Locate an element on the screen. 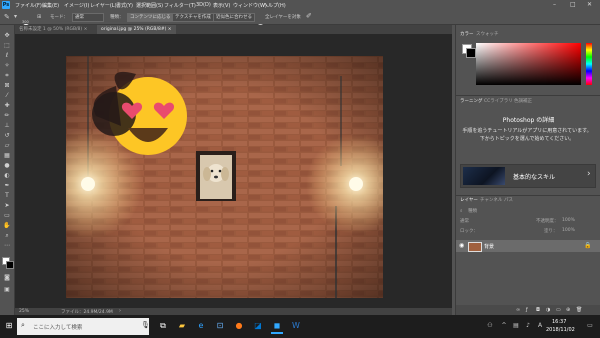 The height and width of the screenshot is (338, 600). fx-icon: ƒ is located at coordinates (527, 310).